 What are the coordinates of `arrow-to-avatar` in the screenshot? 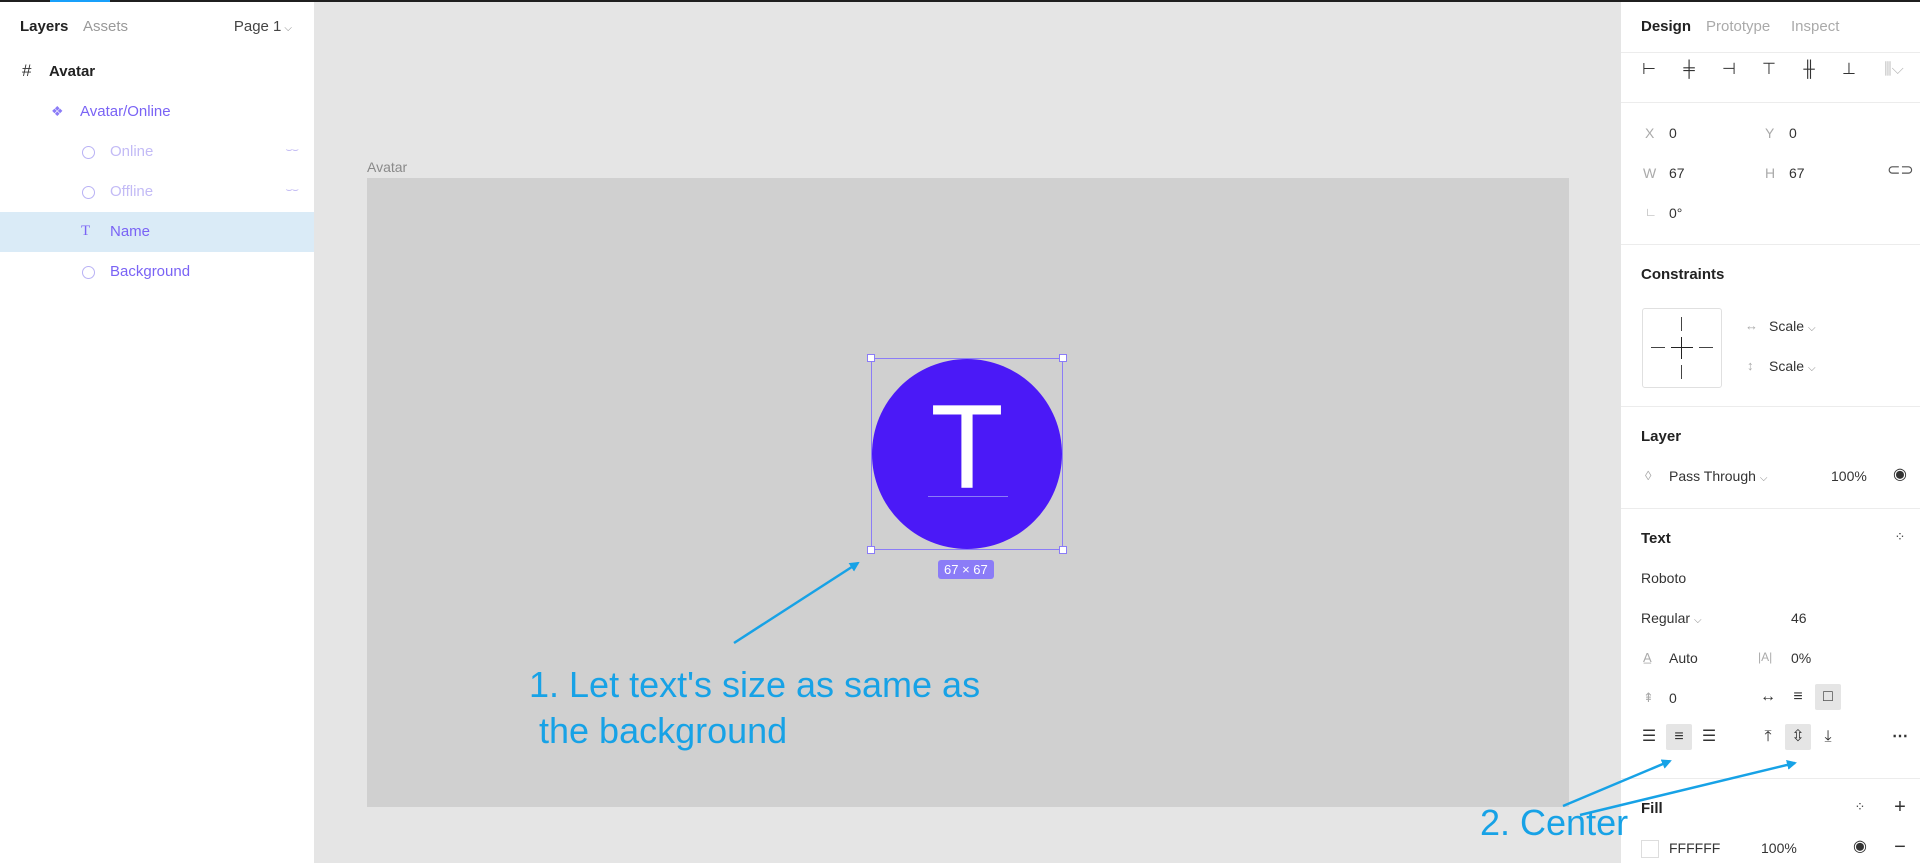 It's located at (796, 603).